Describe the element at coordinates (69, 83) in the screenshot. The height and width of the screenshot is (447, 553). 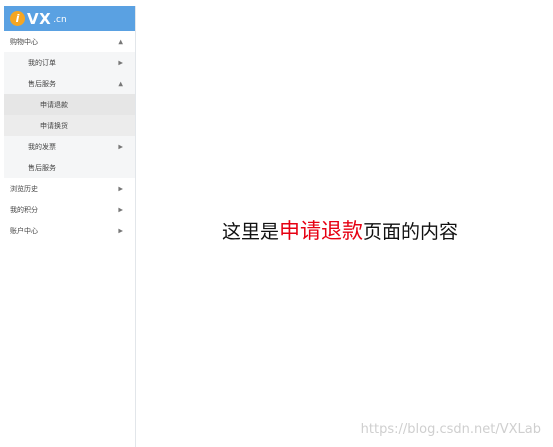
I see `sidebar-item-2: 售后服务 ▲` at that location.